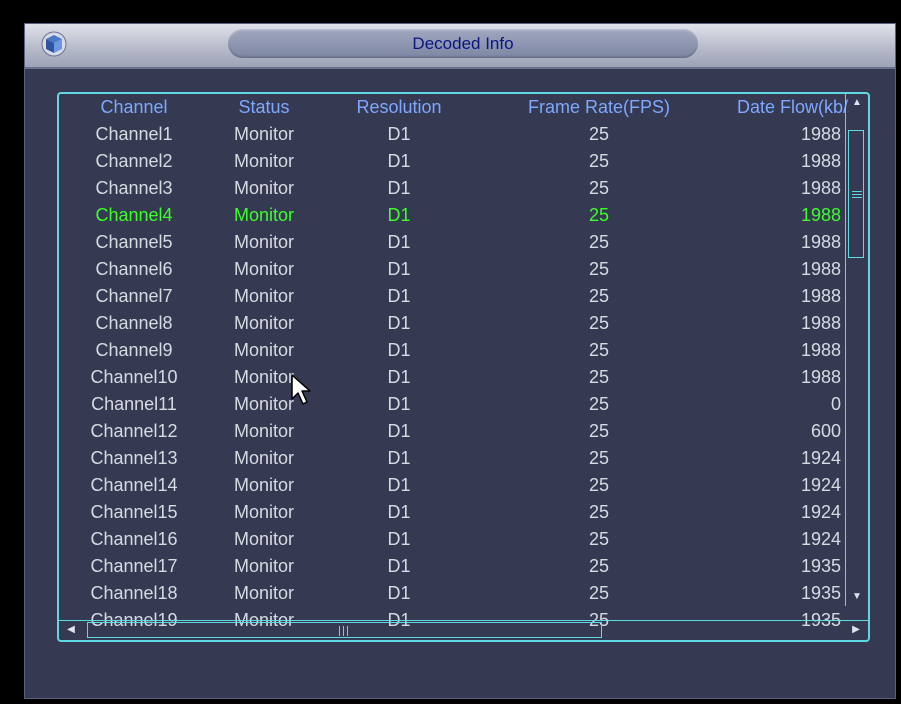  Describe the element at coordinates (454, 512) in the screenshot. I see `table-row: Channel15 Monitor D1 25 1924` at that location.